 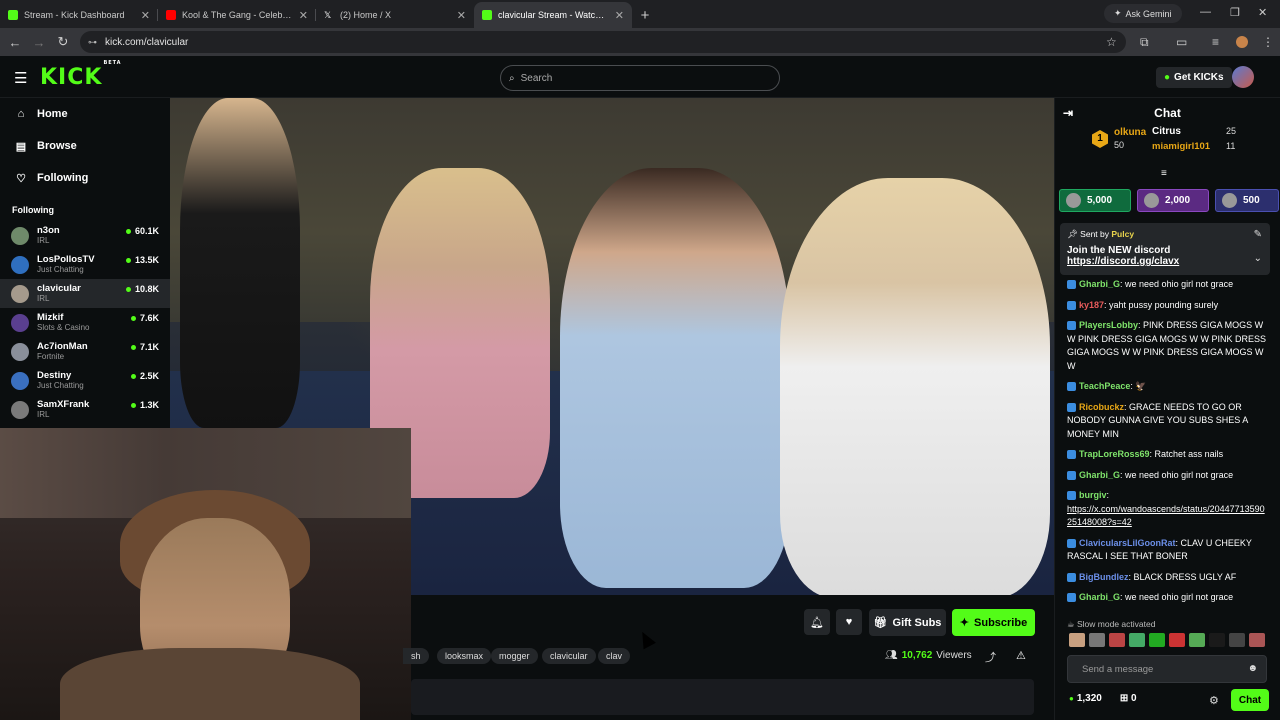 I want to click on reload-icon: ↻, so click(x=63, y=42).